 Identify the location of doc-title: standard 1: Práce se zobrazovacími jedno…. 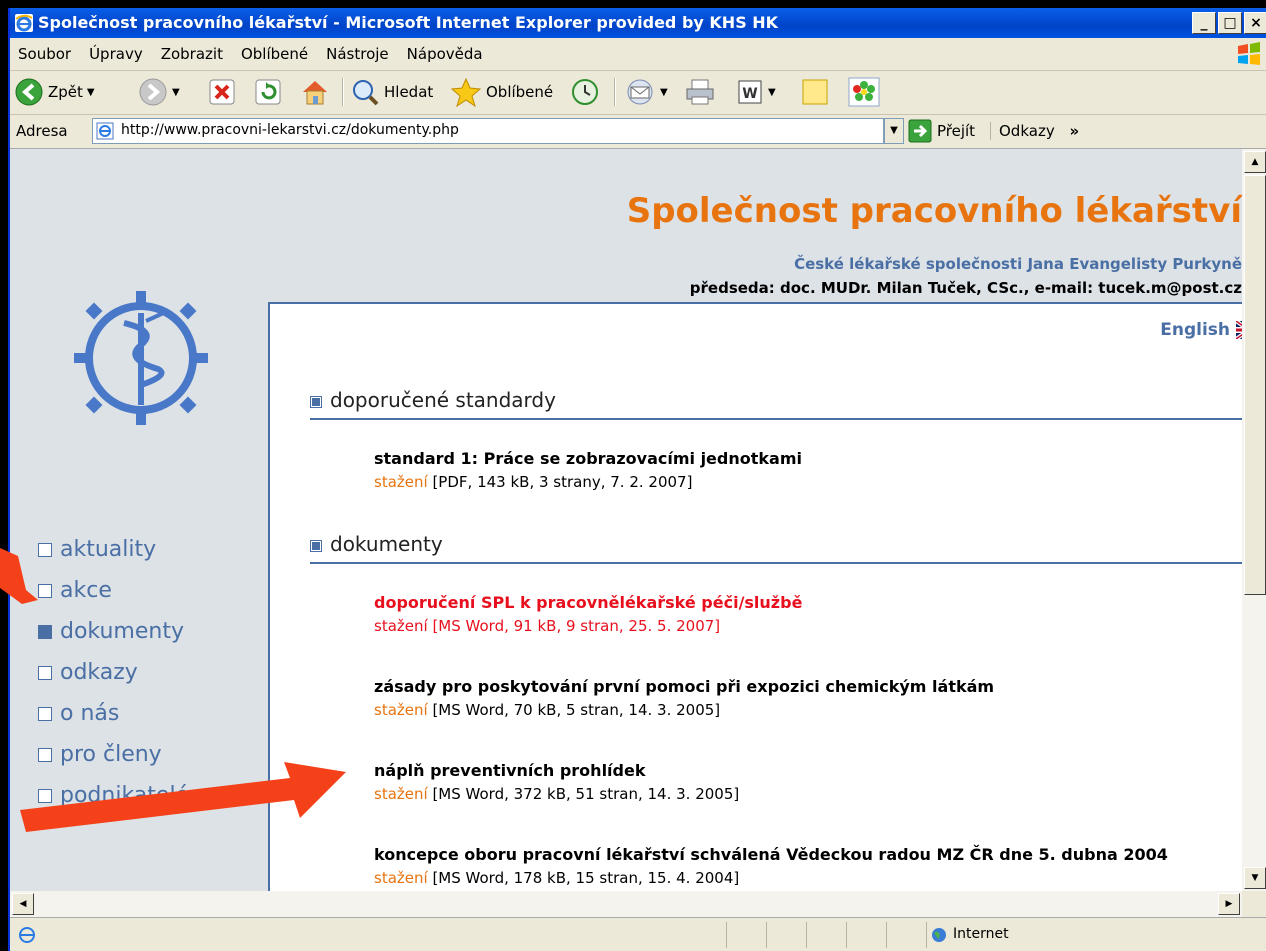
(588, 458).